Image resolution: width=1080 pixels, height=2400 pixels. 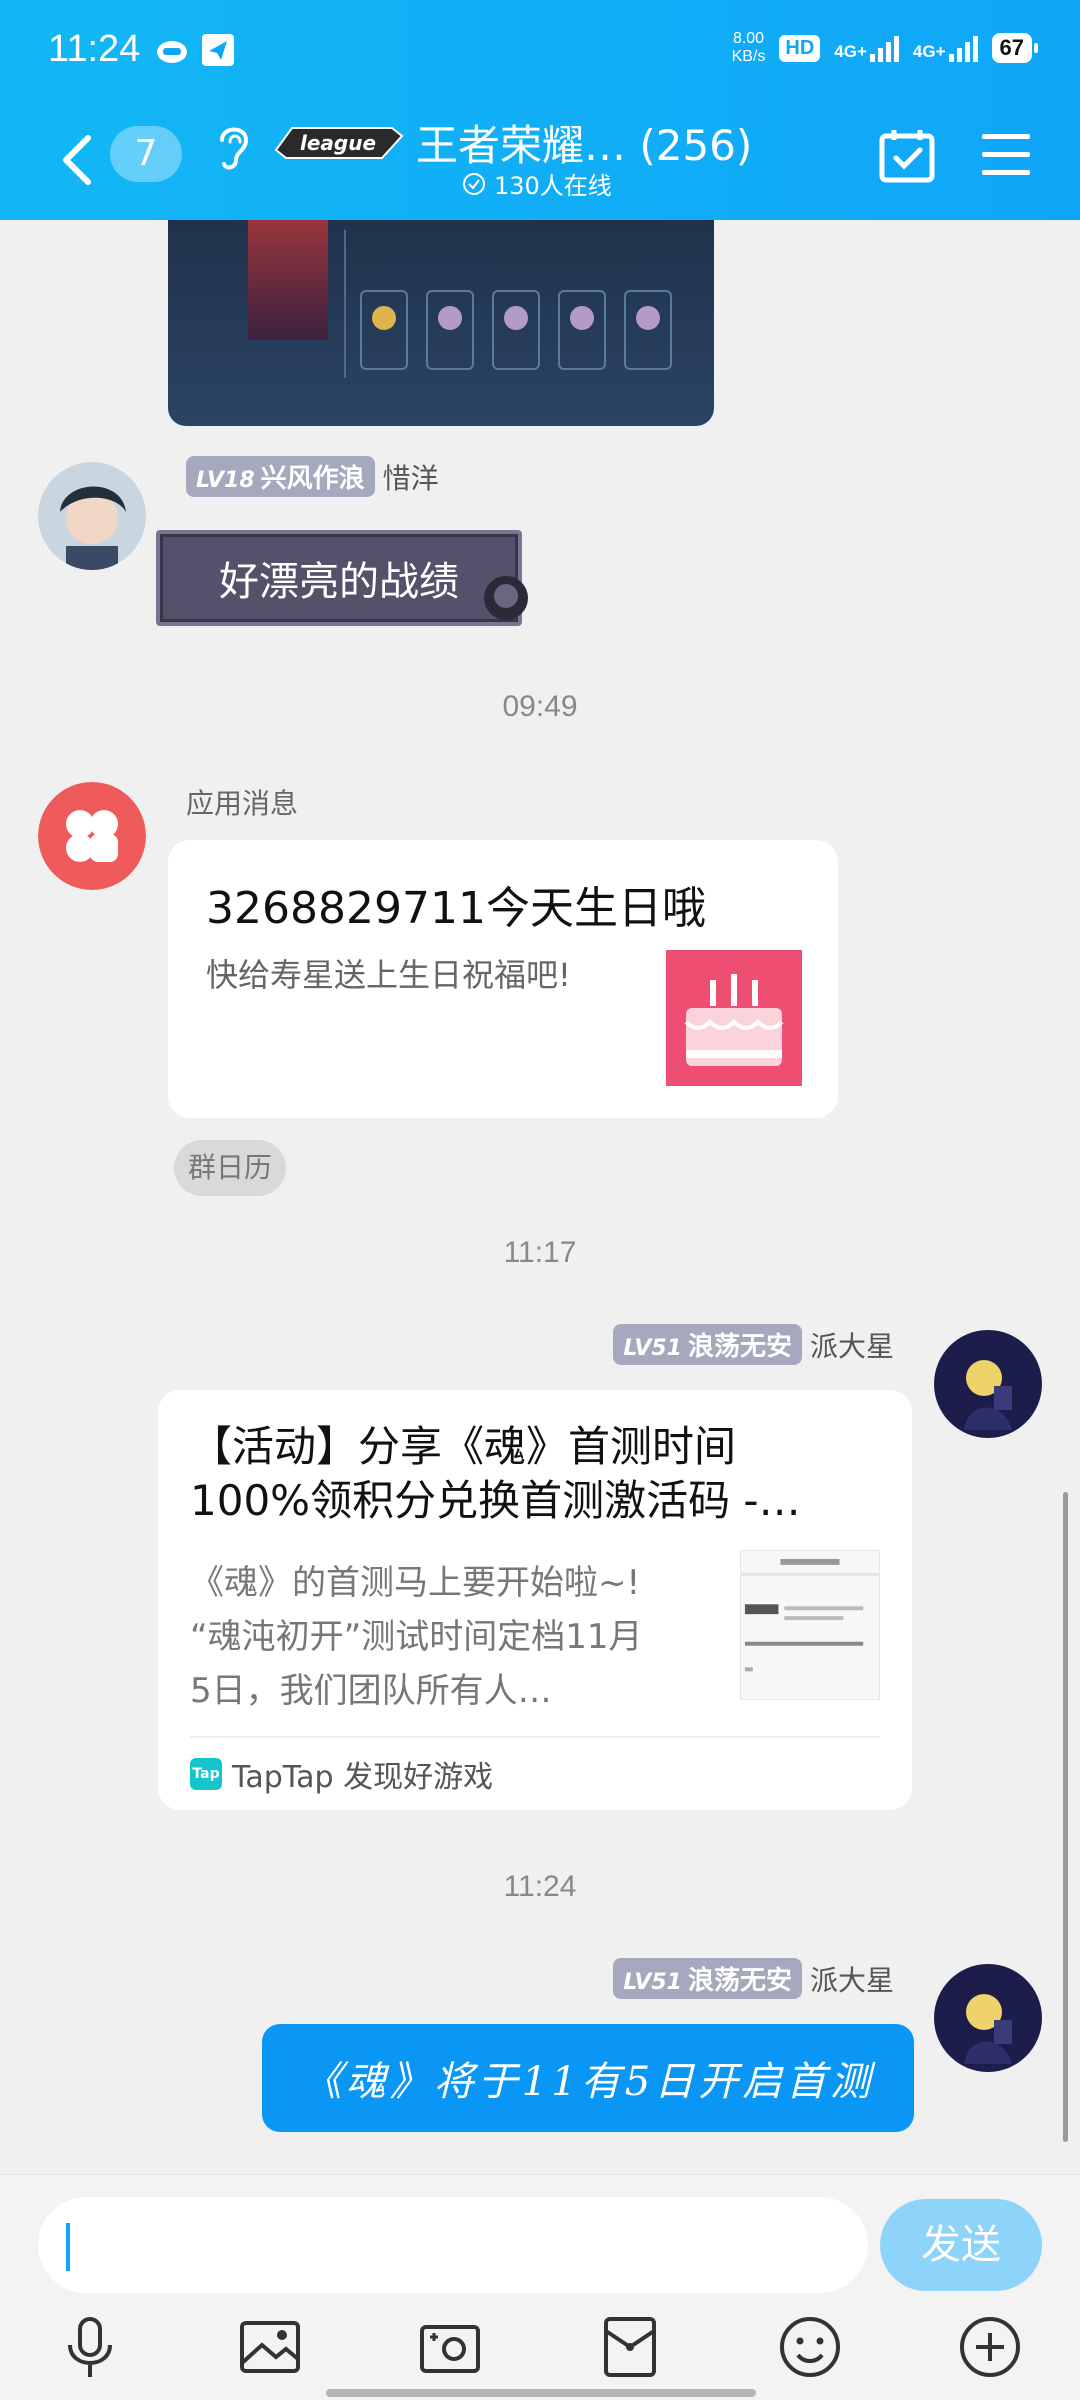 I want to click on message-bubble: 《魂》将于11有5日开启首测, so click(x=588, y=2078).